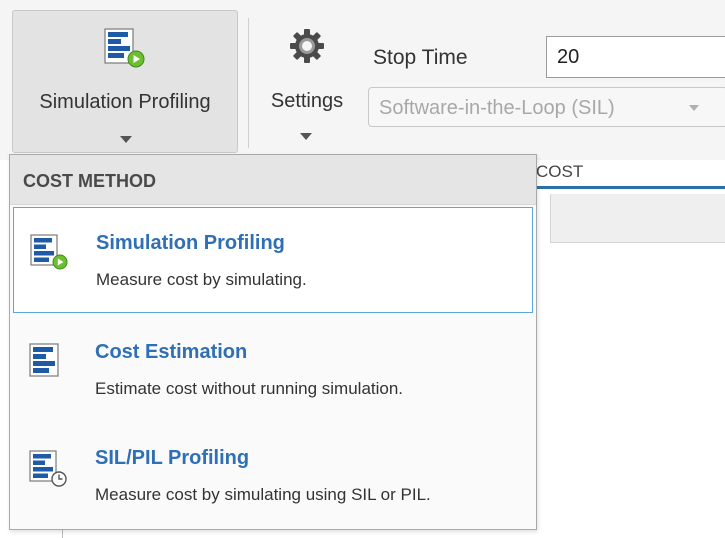 The height and width of the screenshot is (538, 725). Describe the element at coordinates (172, 458) in the screenshot. I see `menu-item-title: SIL/PIL Profiling` at that location.